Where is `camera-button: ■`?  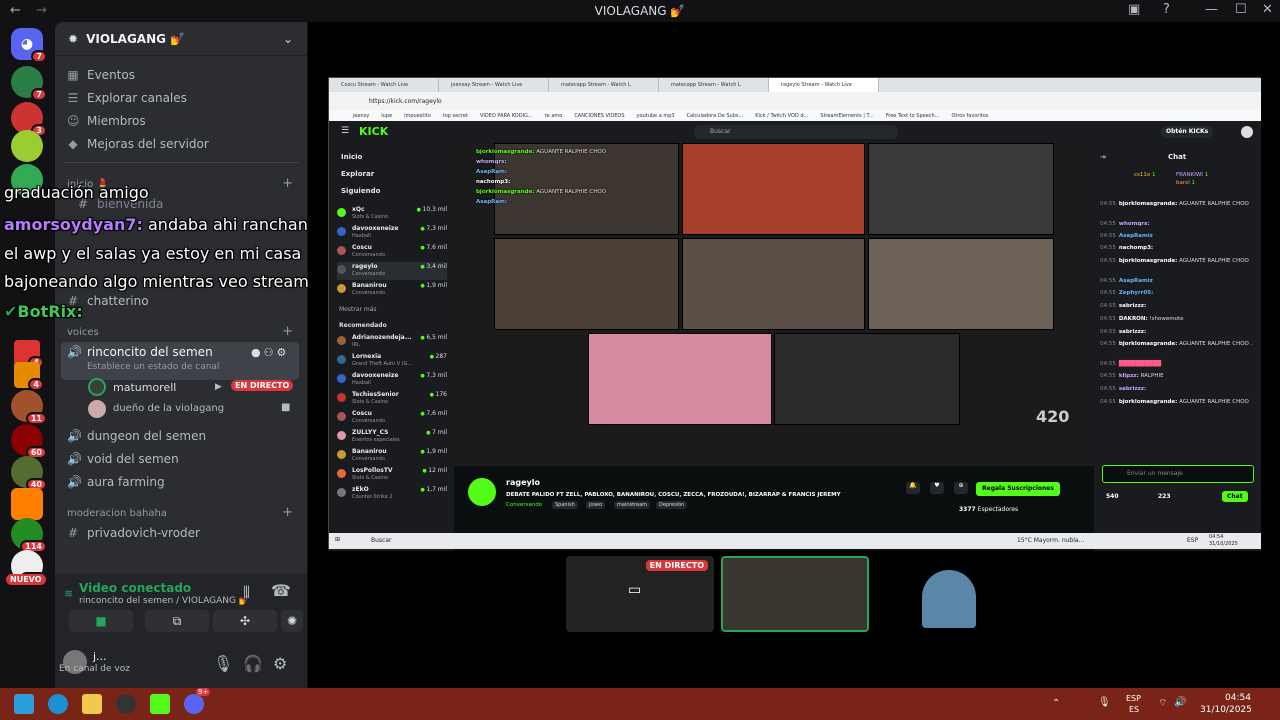
camera-button: ■ is located at coordinates (101, 621).